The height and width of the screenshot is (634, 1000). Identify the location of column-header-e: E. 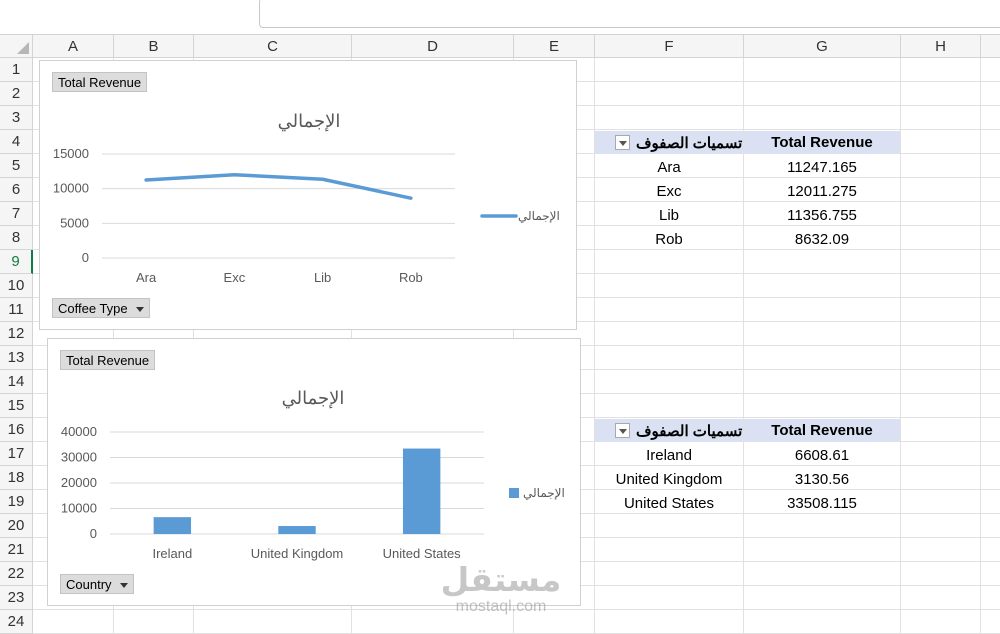
(554, 46).